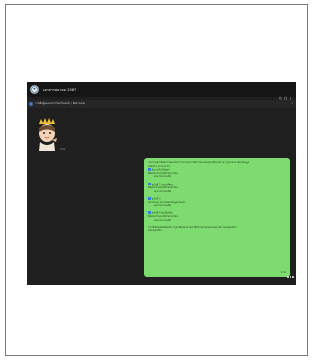 This screenshot has width=320, height=360. I want to click on call-icon, so click(285, 93).